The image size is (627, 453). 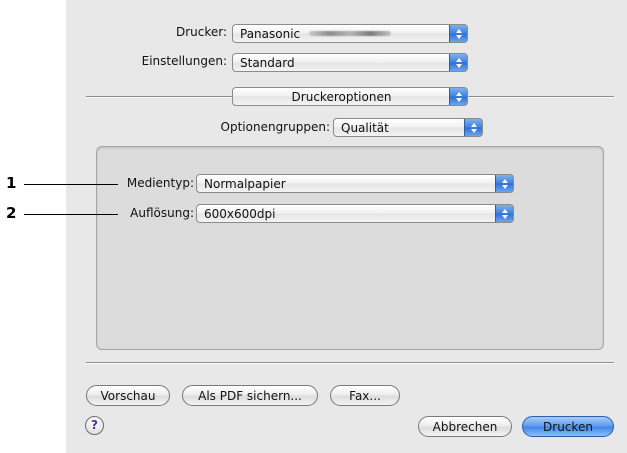 What do you see at coordinates (355, 183) in the screenshot?
I see `media-type-popup: Normalpapier` at bounding box center [355, 183].